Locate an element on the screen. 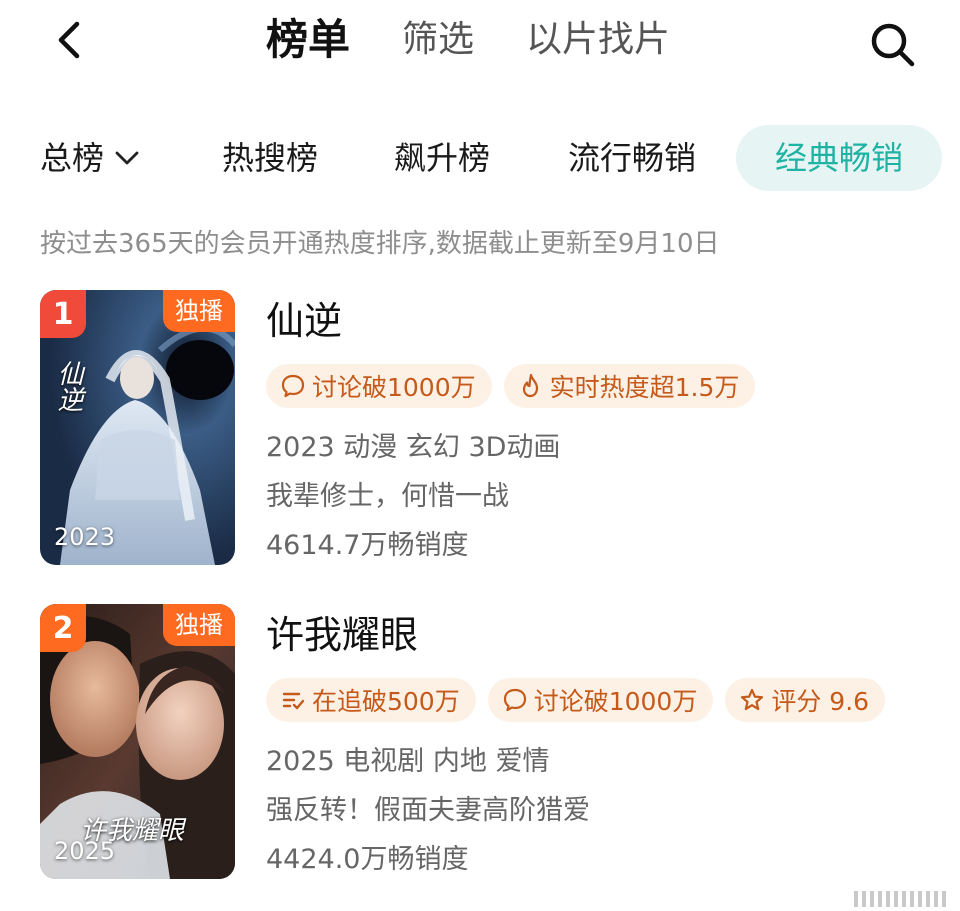  stat-chip-label: 实时热度超1.5万 is located at coordinates (644, 387).